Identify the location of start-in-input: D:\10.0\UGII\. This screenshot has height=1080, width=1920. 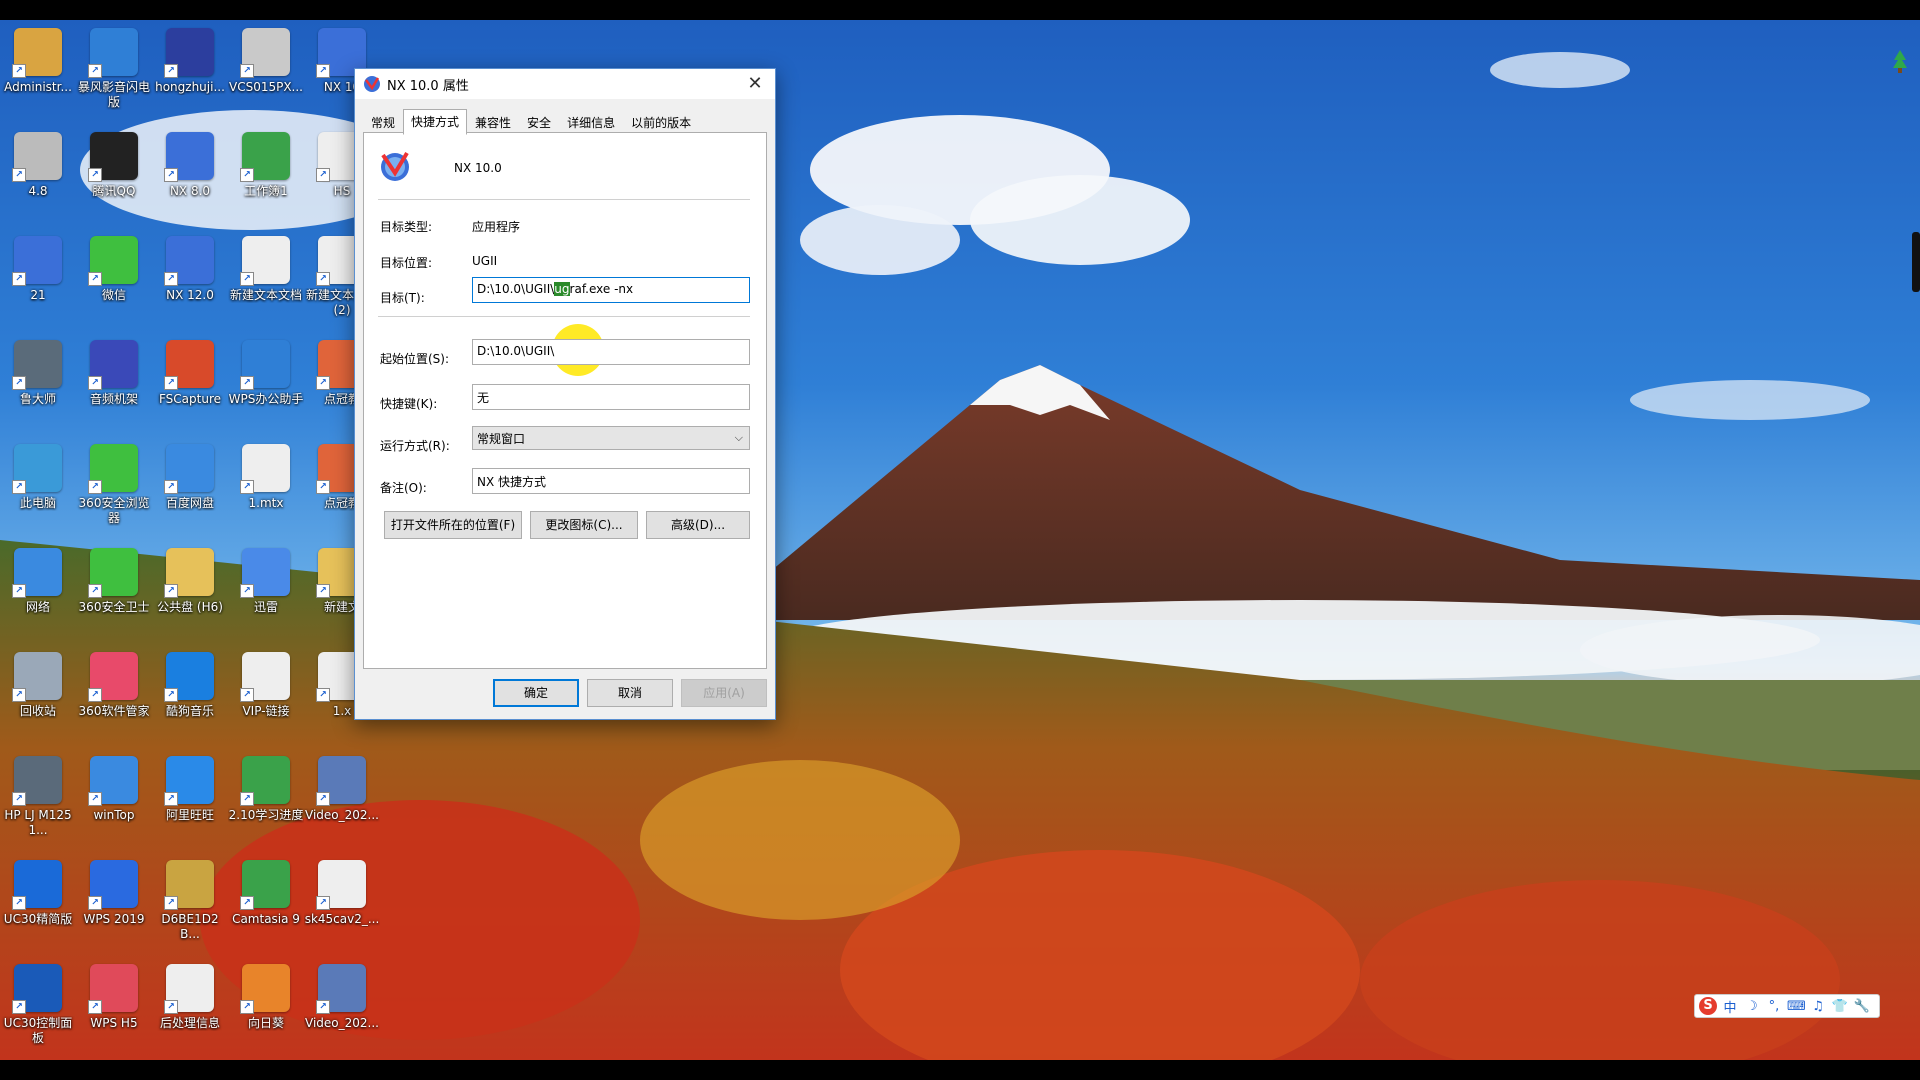
(611, 352).